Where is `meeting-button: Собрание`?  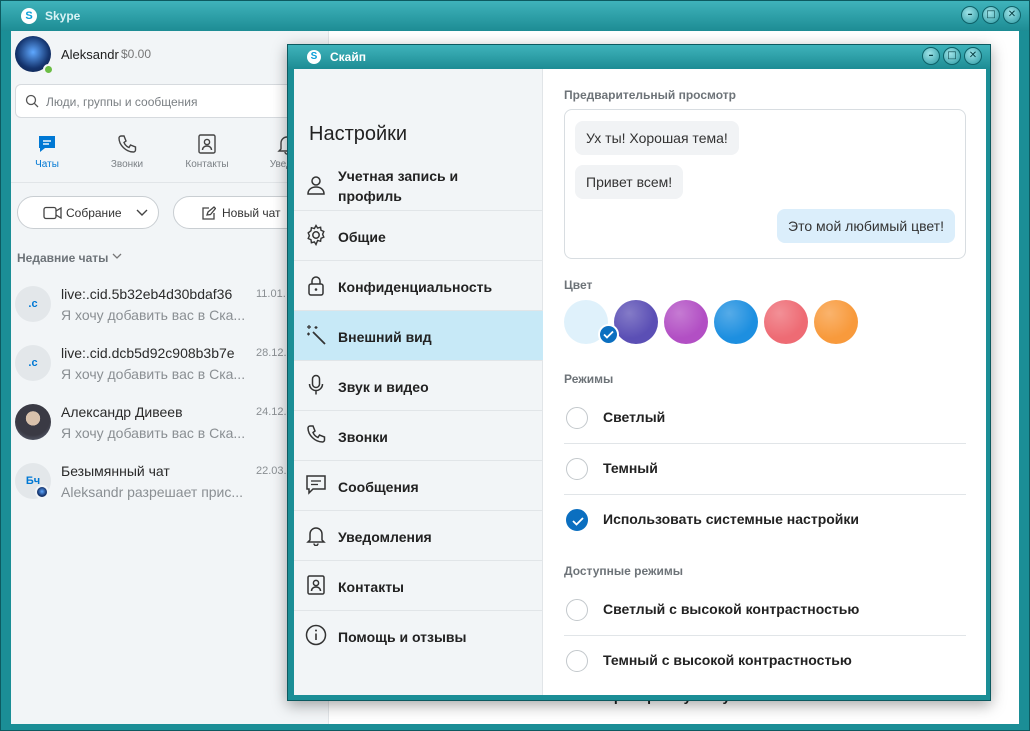
meeting-button: Собрание is located at coordinates (88, 212).